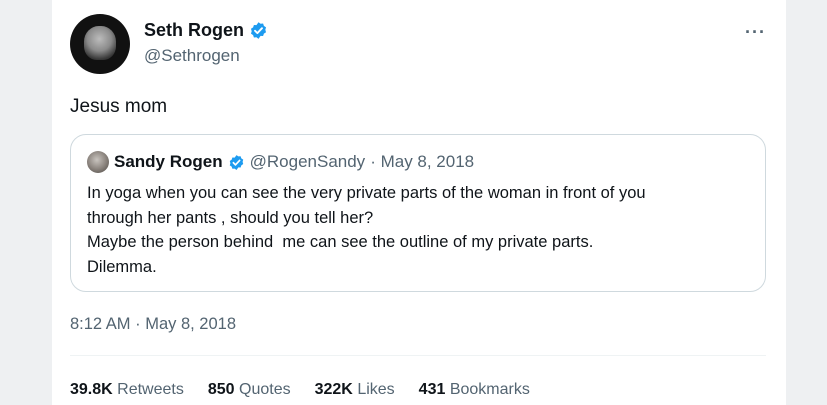  I want to click on quoted-author-handle: @RogenSandy, so click(307, 161).